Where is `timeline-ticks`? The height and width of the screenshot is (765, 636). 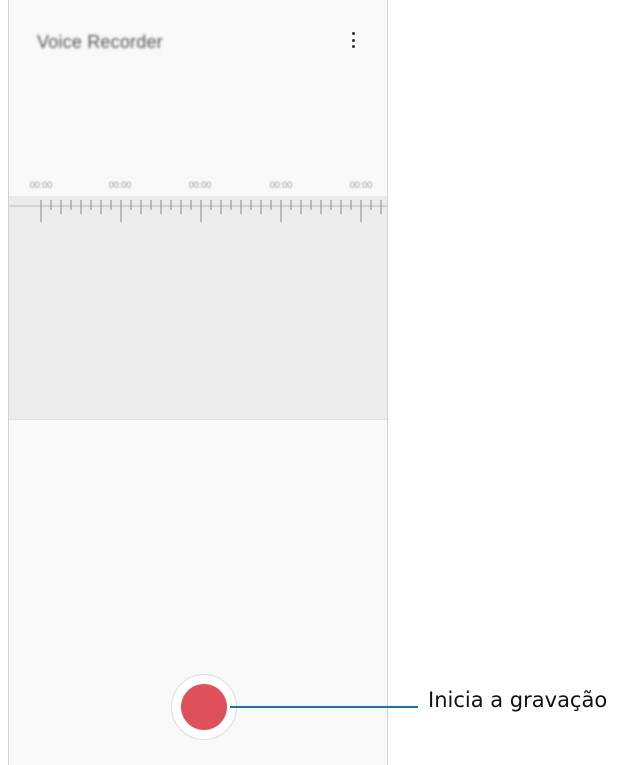
timeline-ticks is located at coordinates (198, 211).